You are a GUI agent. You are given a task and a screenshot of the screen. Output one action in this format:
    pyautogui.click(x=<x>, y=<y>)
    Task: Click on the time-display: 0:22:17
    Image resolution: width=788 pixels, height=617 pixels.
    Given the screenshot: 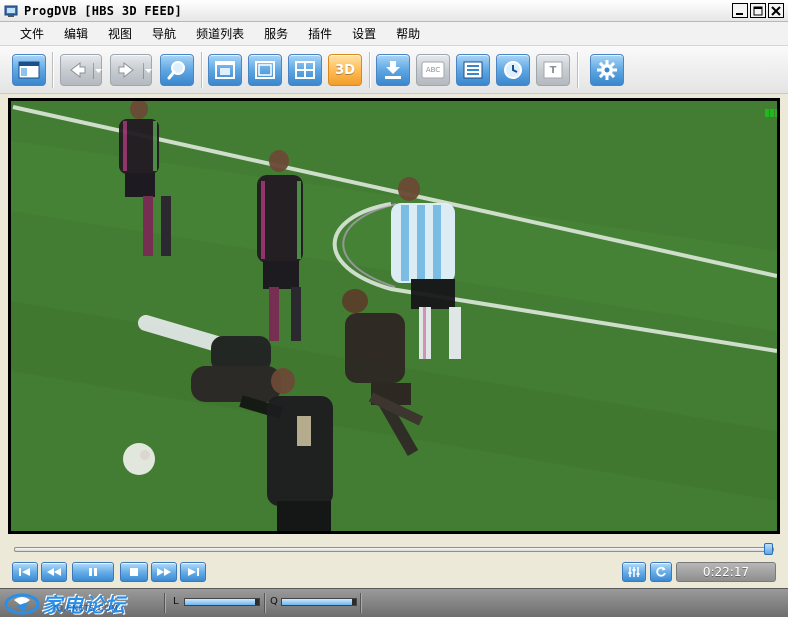 What is the action you would take?
    pyautogui.click(x=726, y=572)
    